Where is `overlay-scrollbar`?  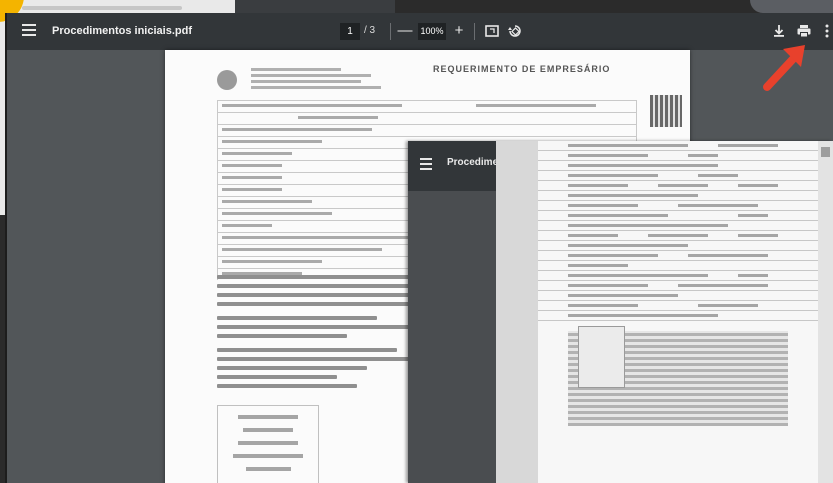
overlay-scrollbar is located at coordinates (825, 312).